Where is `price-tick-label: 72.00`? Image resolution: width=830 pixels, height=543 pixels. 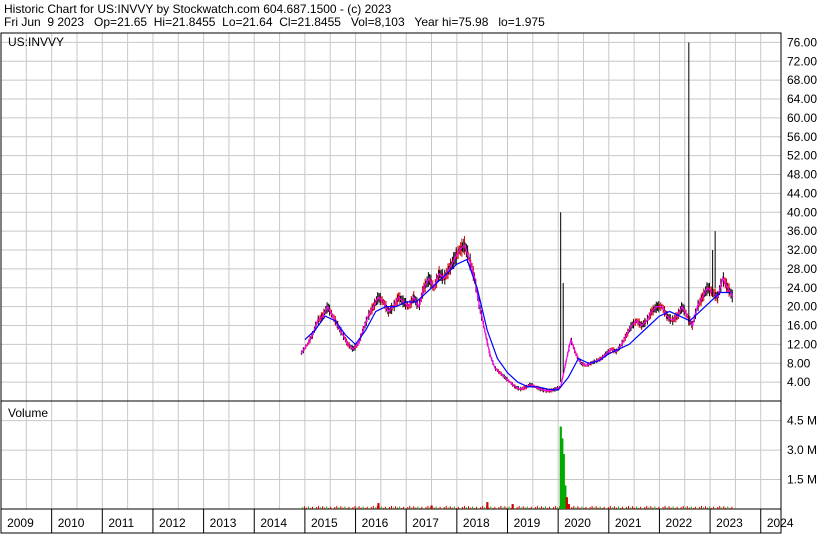 price-tick-label: 72.00 is located at coordinates (802, 61).